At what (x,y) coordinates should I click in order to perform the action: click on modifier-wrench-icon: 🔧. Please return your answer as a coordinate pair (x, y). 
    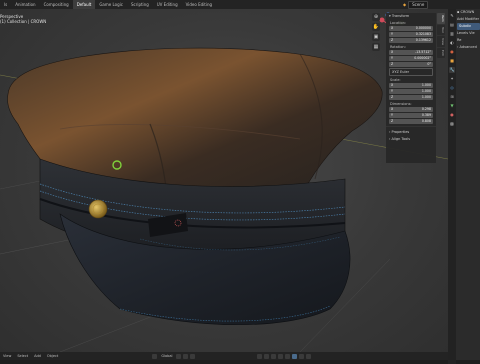
    Looking at the image, I should click on (452, 70).